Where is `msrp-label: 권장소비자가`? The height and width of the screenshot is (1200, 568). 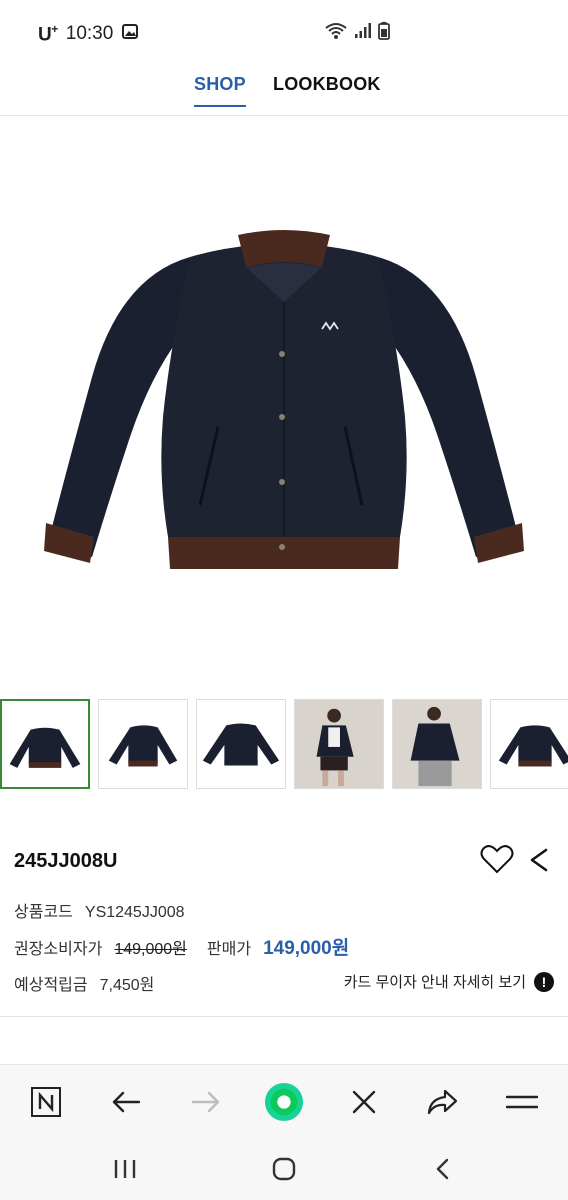
msrp-label: 권장소비자가 is located at coordinates (58, 949).